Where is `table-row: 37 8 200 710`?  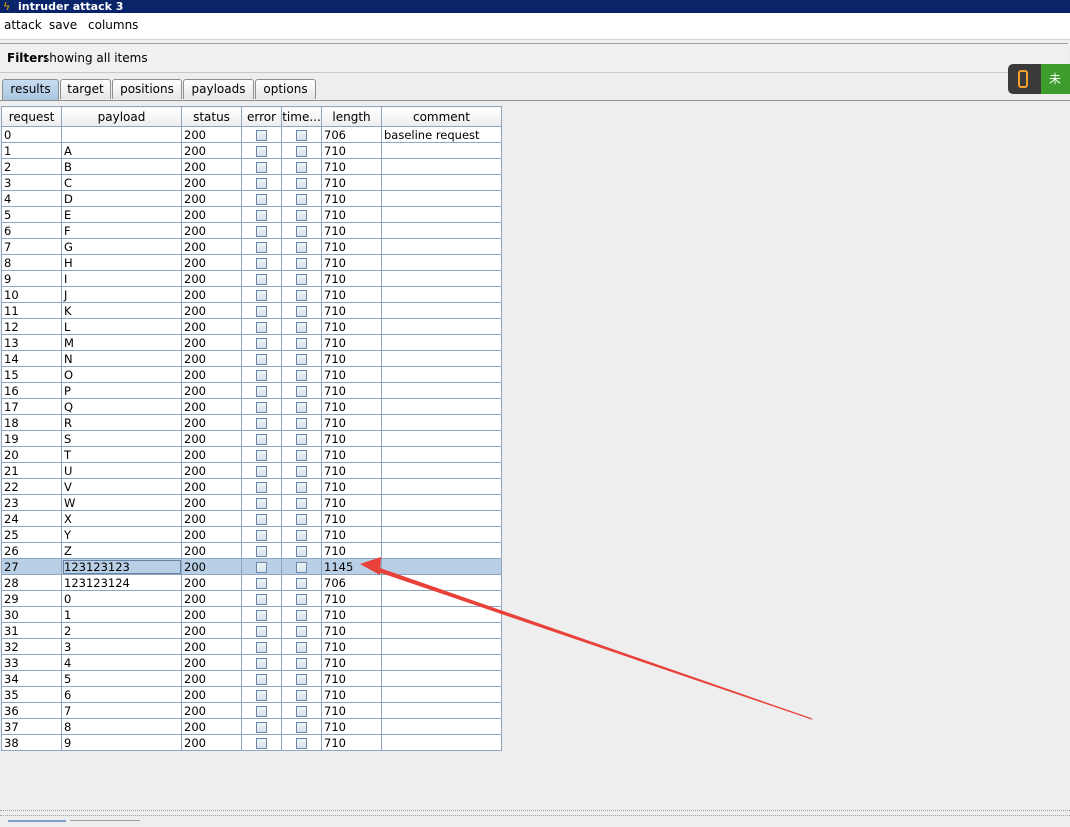 table-row: 37 8 200 710 is located at coordinates (251, 726).